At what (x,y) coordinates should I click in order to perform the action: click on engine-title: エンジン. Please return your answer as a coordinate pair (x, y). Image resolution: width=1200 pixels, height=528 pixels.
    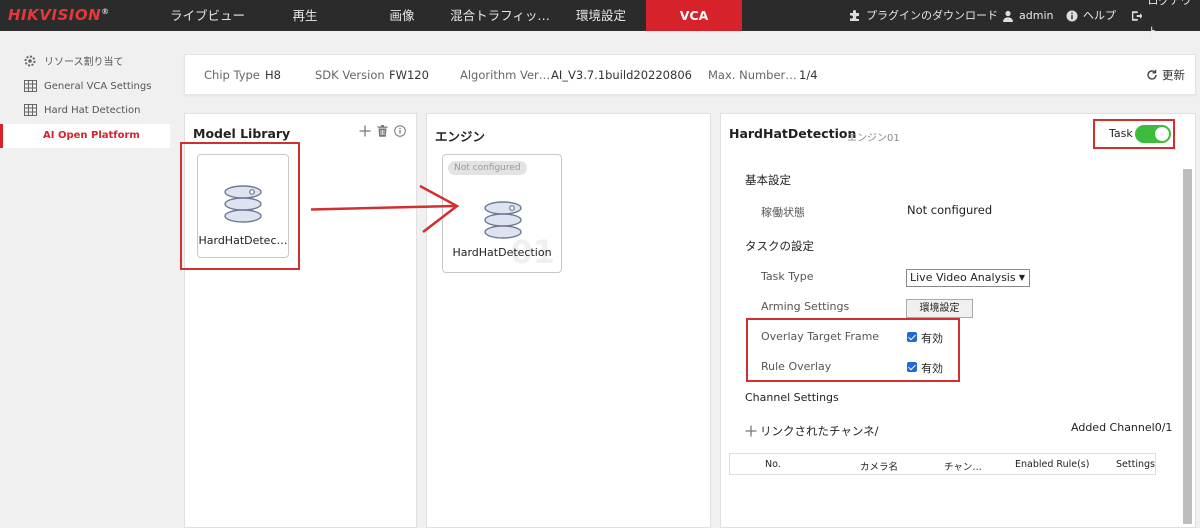
    Looking at the image, I should click on (460, 136).